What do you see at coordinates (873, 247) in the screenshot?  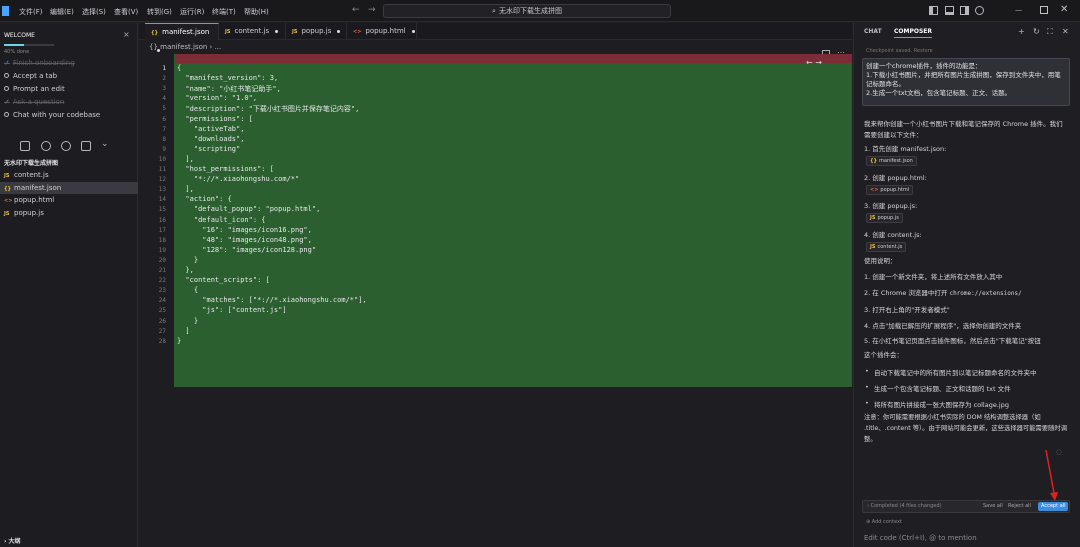 I see `file-type-icon: JS` at bounding box center [873, 247].